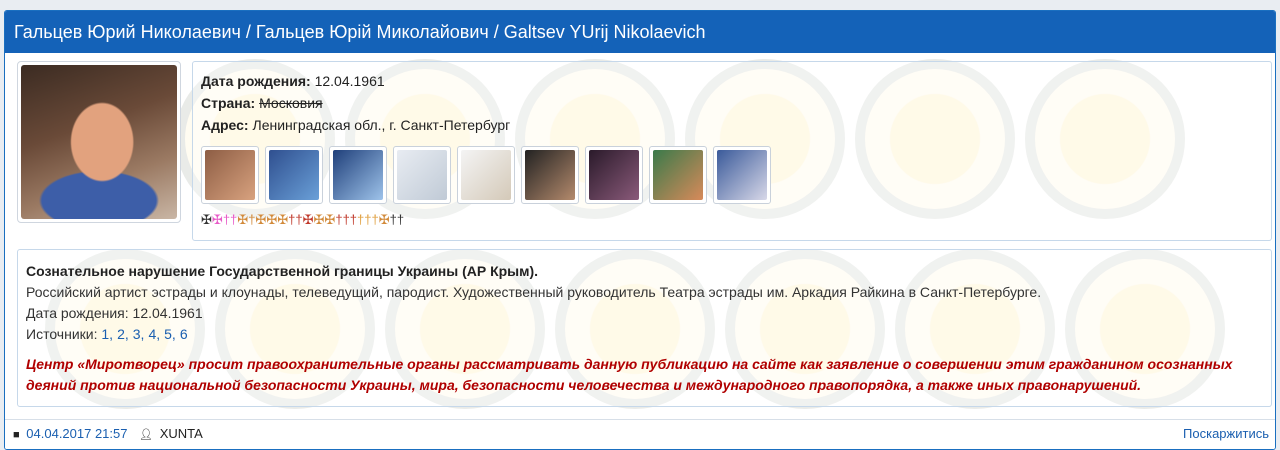 The image size is (1280, 450). I want to click on birth-date-label: Дата рождения:, so click(256, 81).